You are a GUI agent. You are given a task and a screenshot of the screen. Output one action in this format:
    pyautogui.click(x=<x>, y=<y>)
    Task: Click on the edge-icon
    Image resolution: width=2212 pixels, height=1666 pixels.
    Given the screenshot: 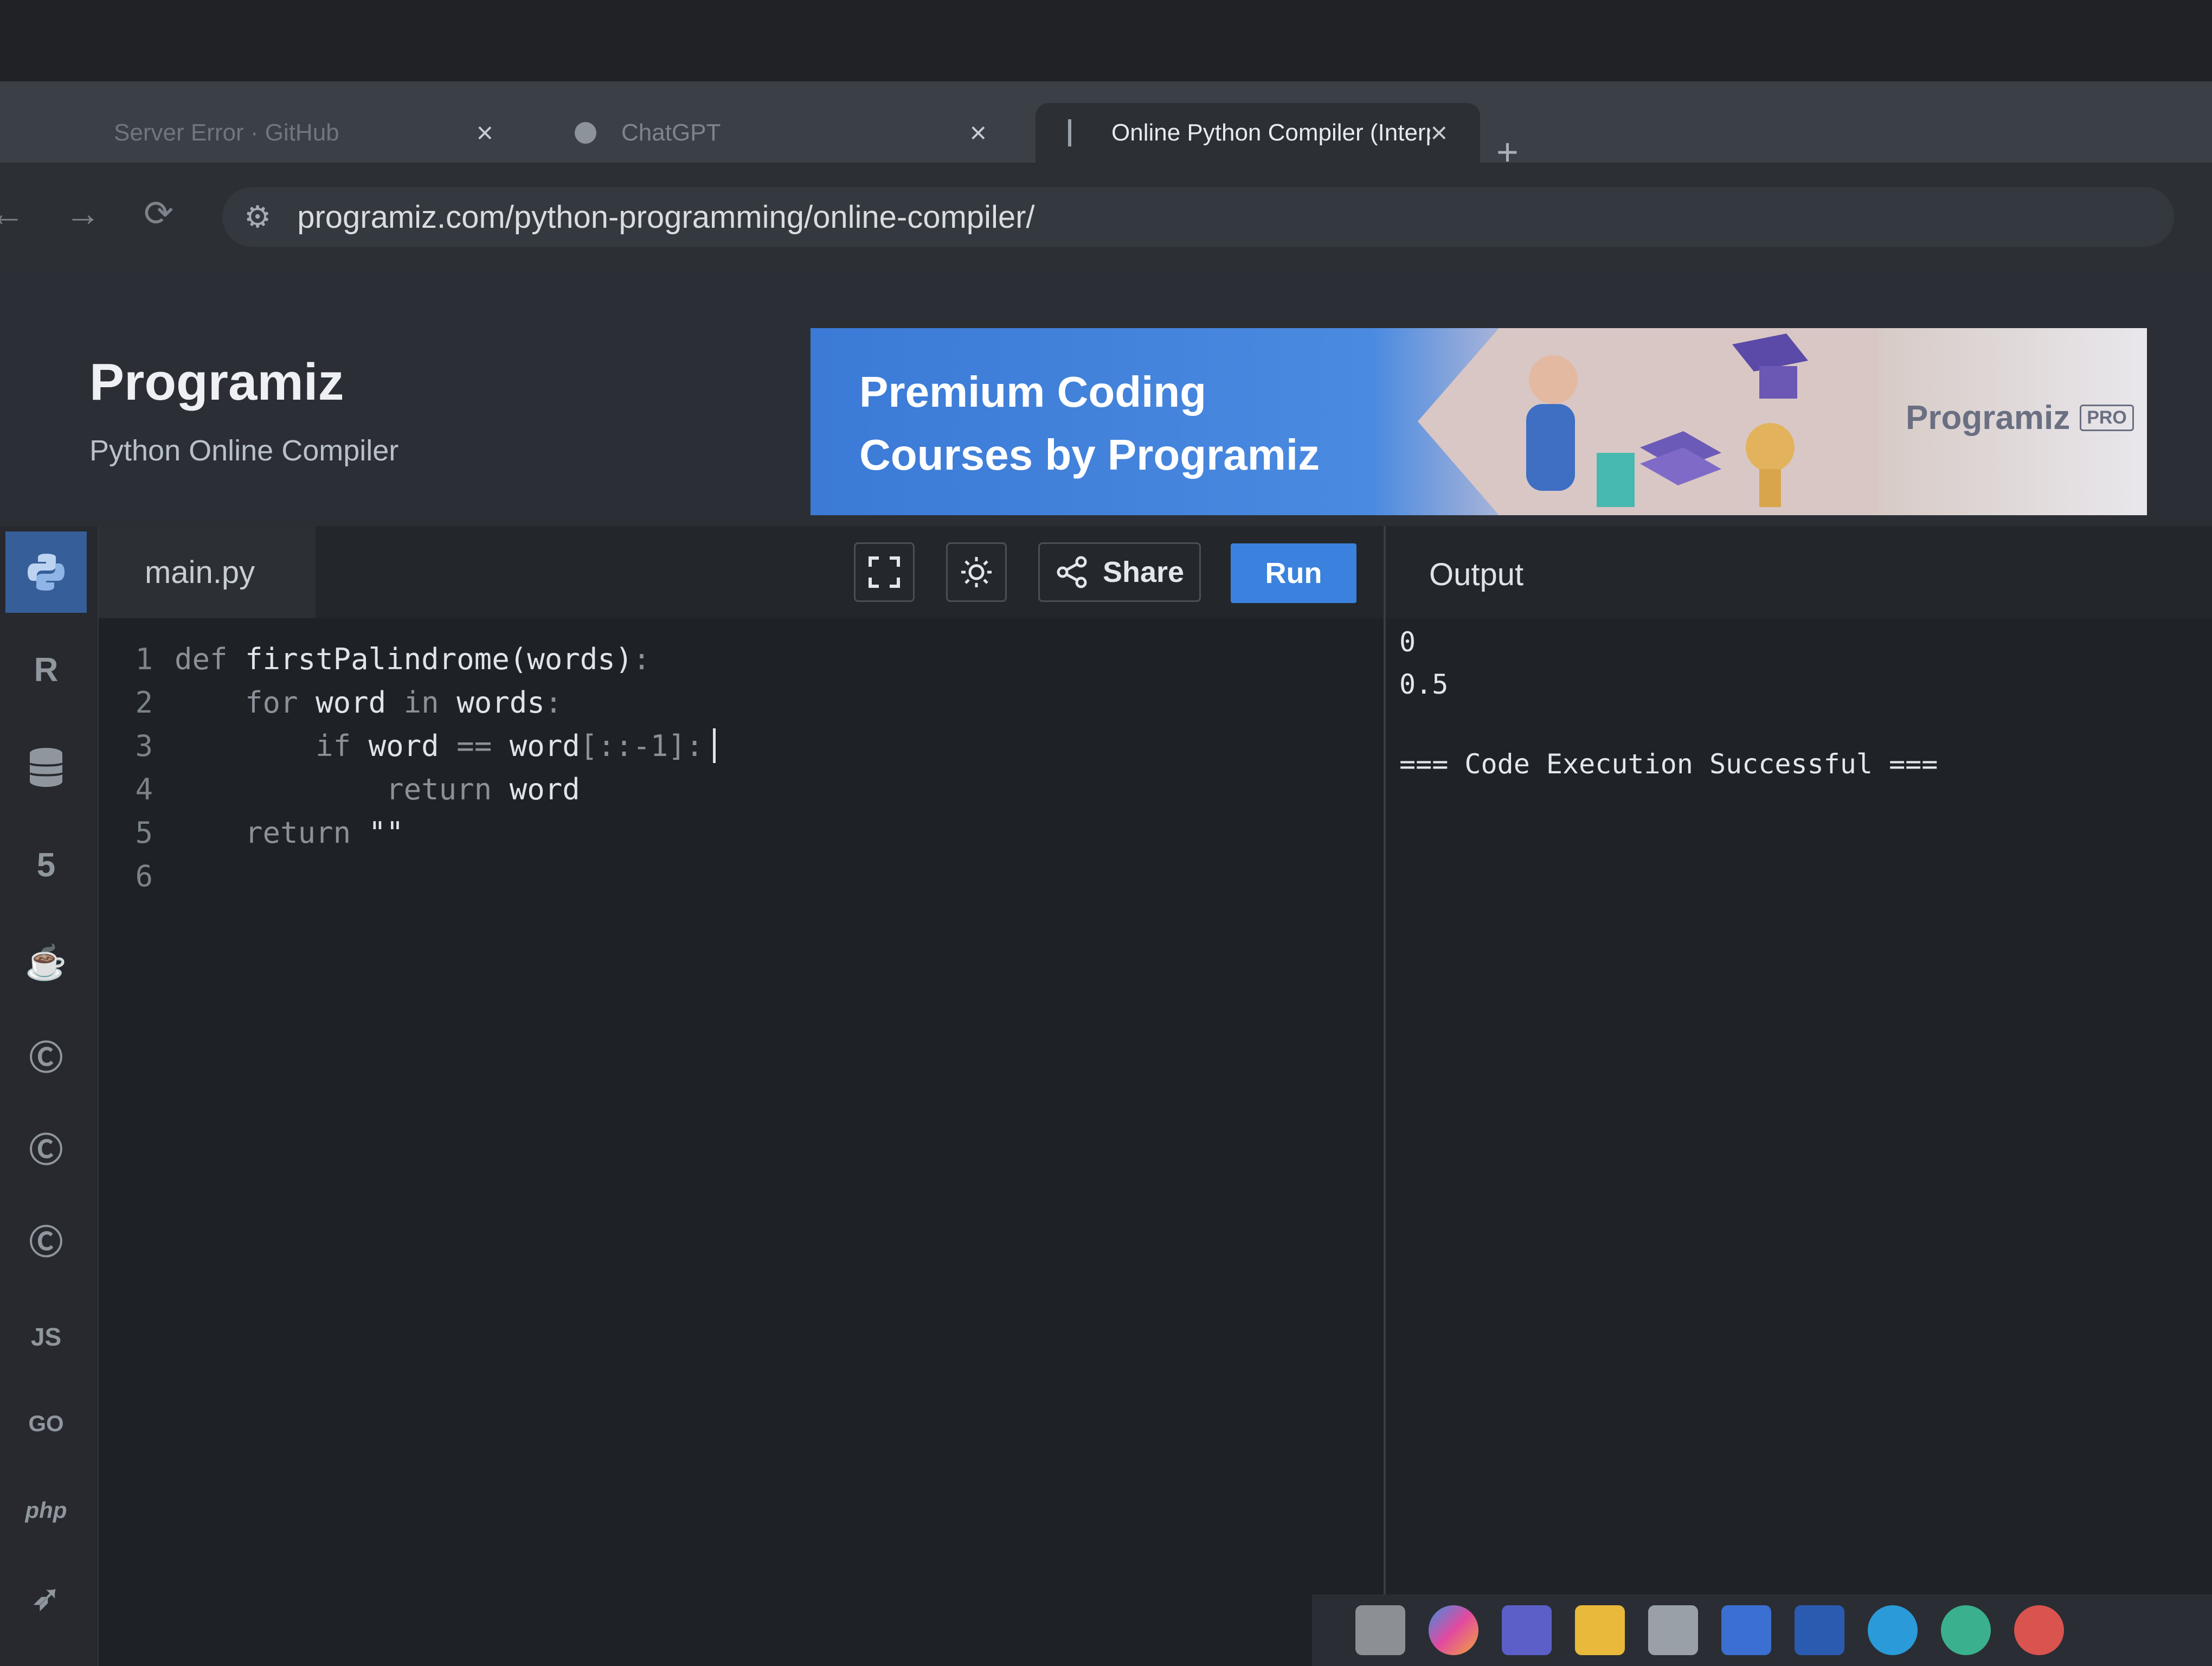 What is the action you would take?
    pyautogui.click(x=1893, y=1630)
    